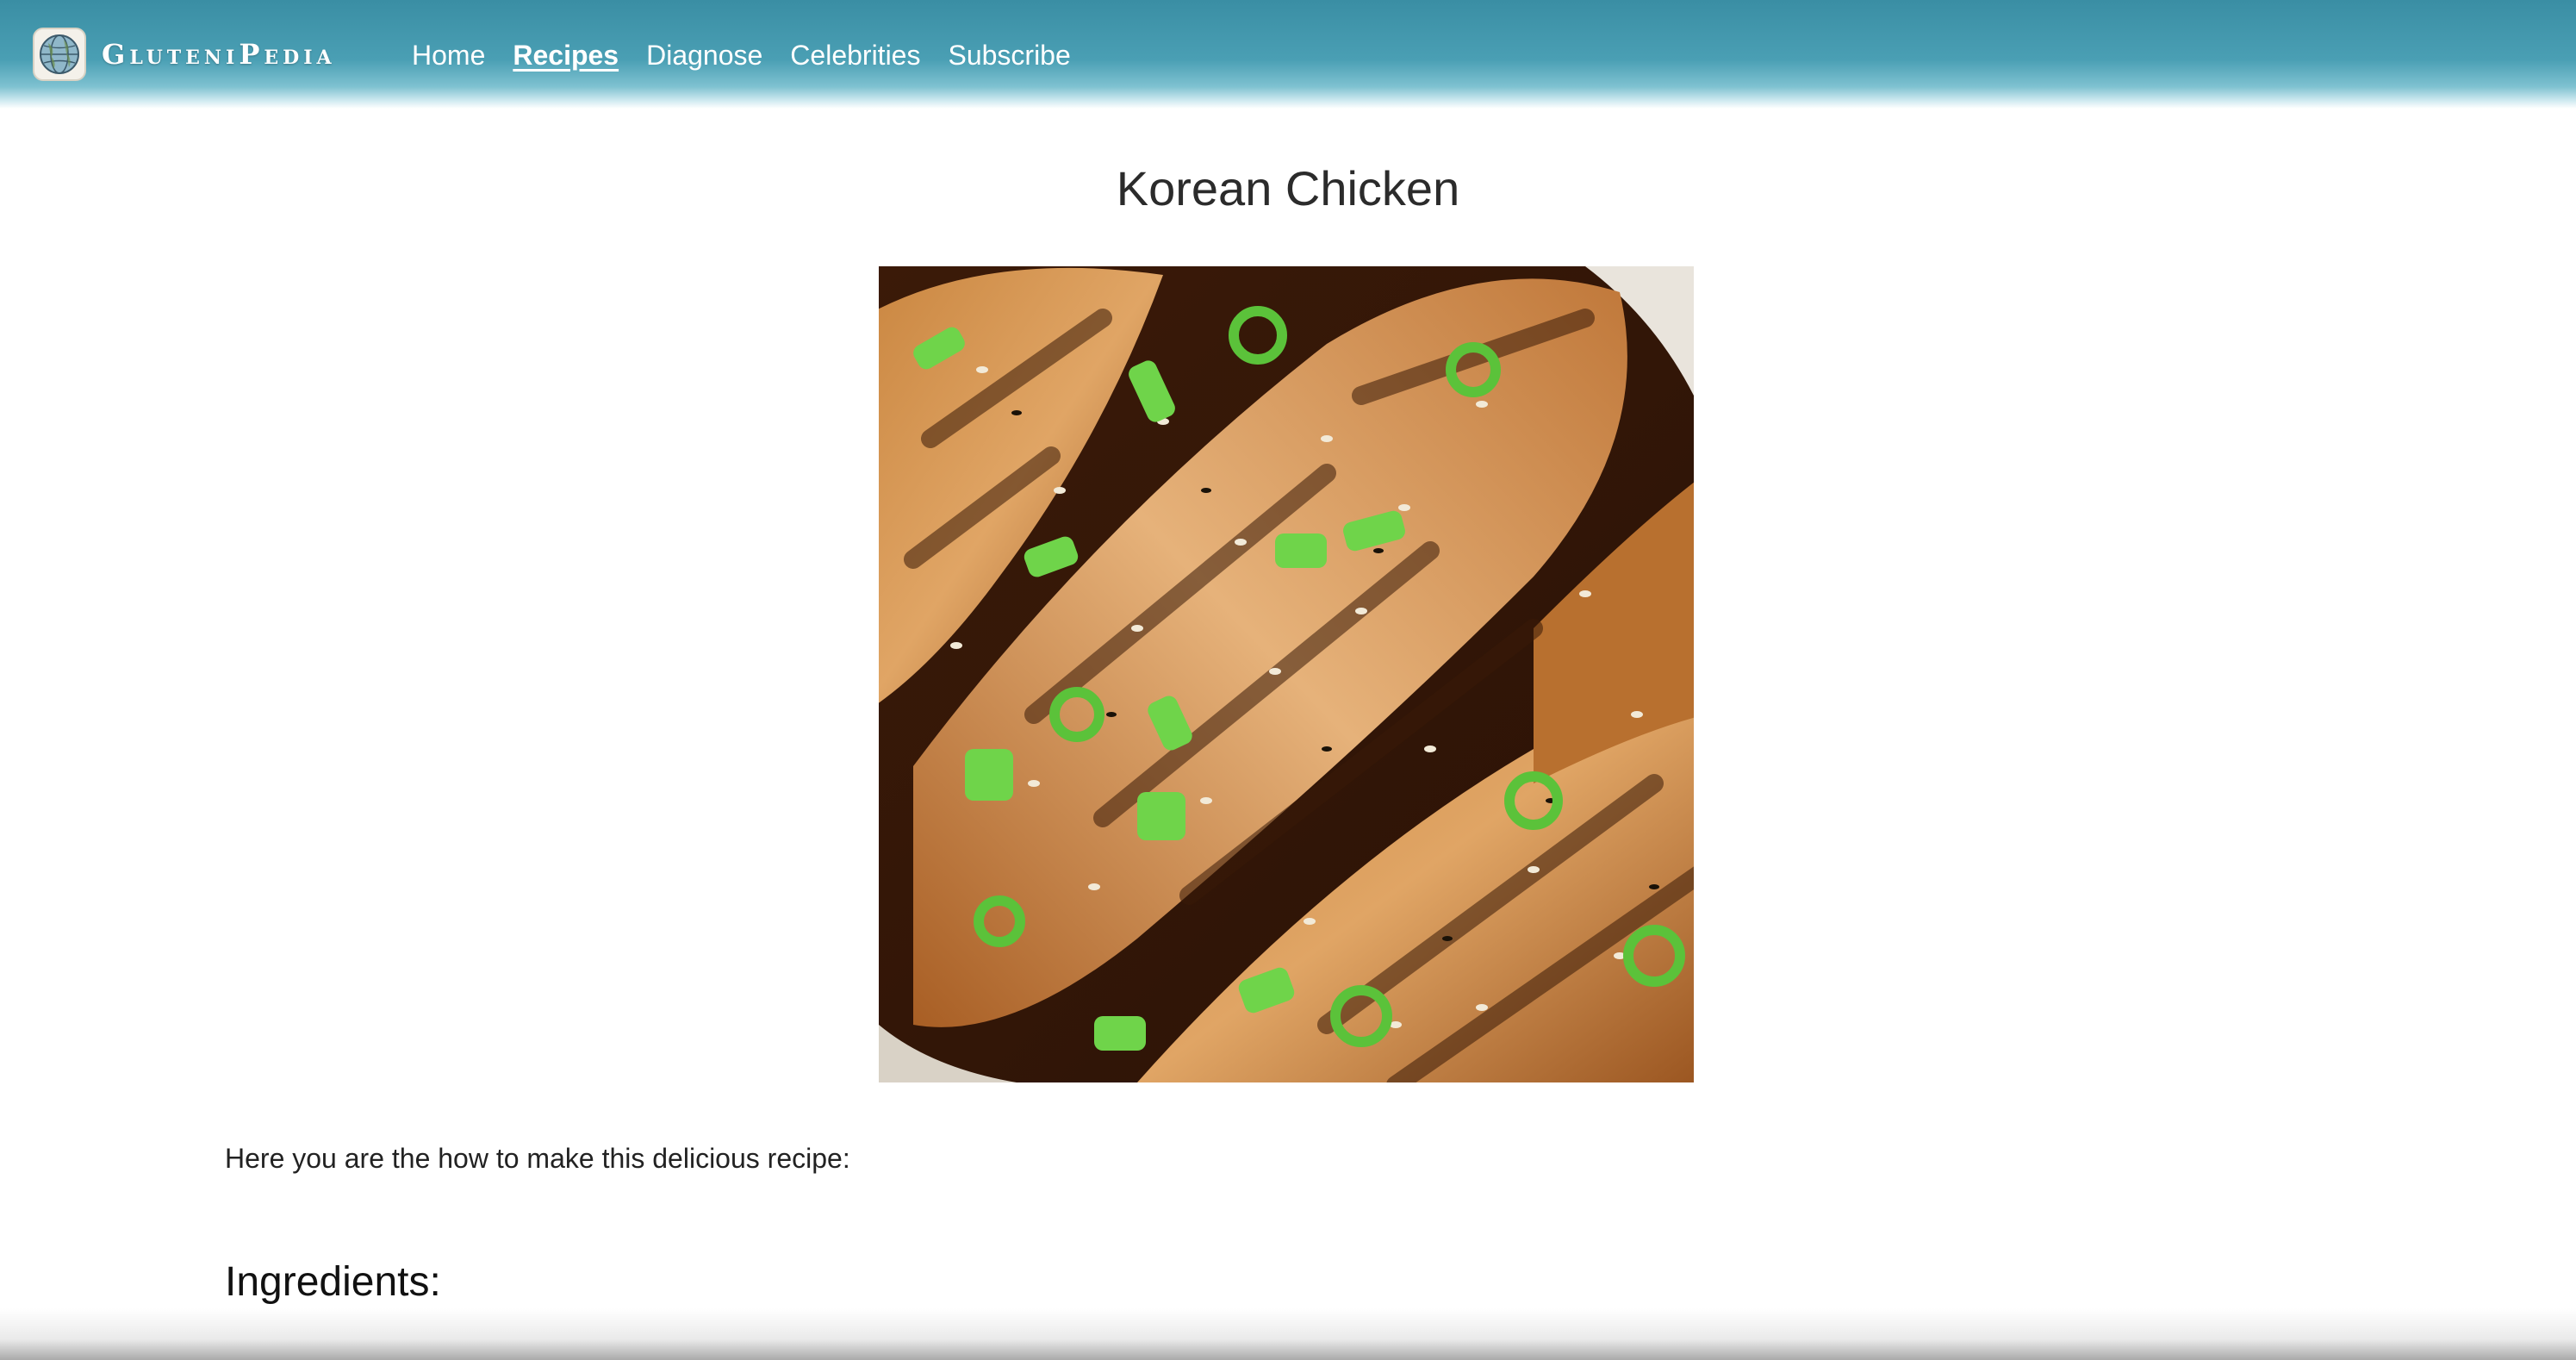 This screenshot has height=1360, width=2576. I want to click on globe-icon, so click(59, 55).